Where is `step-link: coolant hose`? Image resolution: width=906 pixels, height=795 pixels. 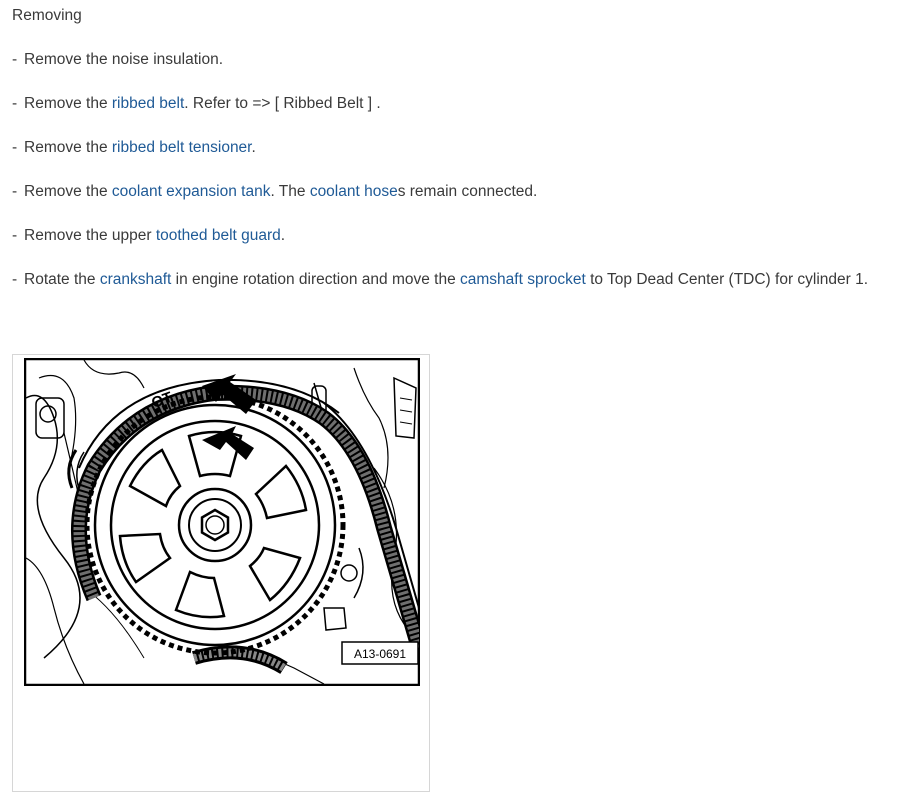 step-link: coolant hose is located at coordinates (354, 191).